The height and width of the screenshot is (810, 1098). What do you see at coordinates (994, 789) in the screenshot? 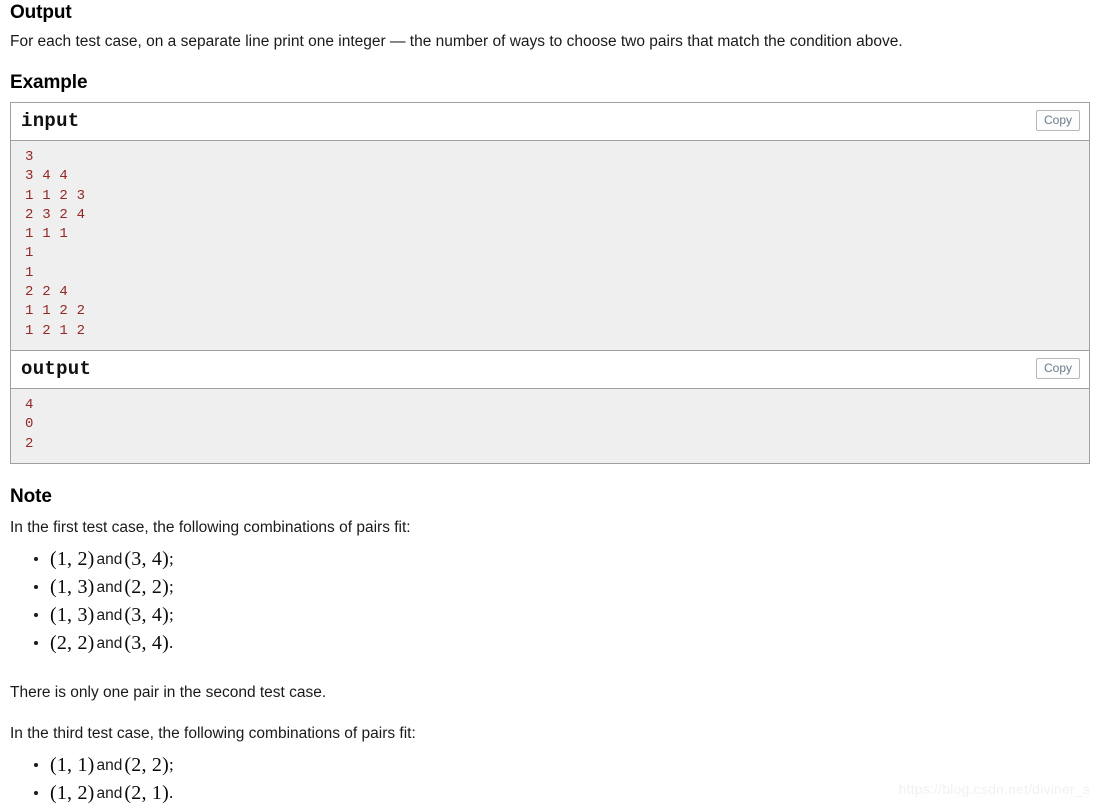
I see `site-watermark: https://blog.csdn.net/diviner_s` at bounding box center [994, 789].